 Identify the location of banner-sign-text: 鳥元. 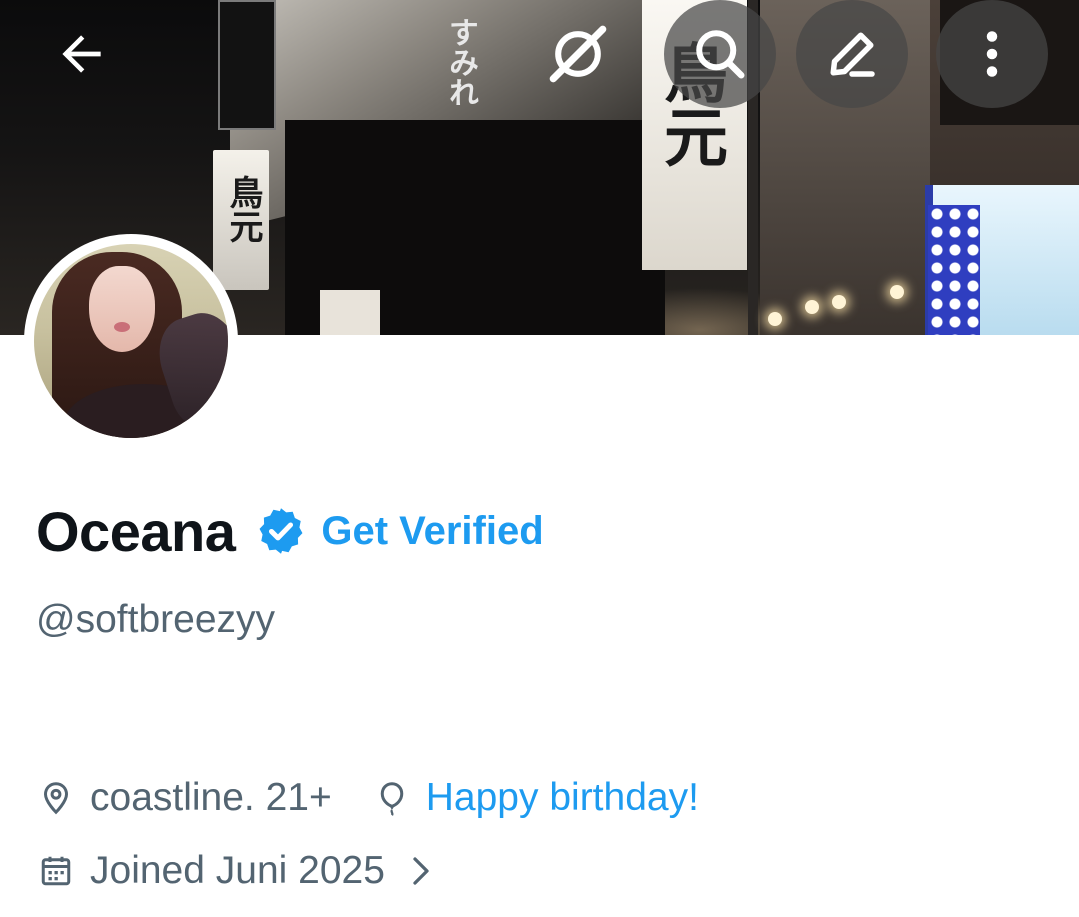
(243, 209).